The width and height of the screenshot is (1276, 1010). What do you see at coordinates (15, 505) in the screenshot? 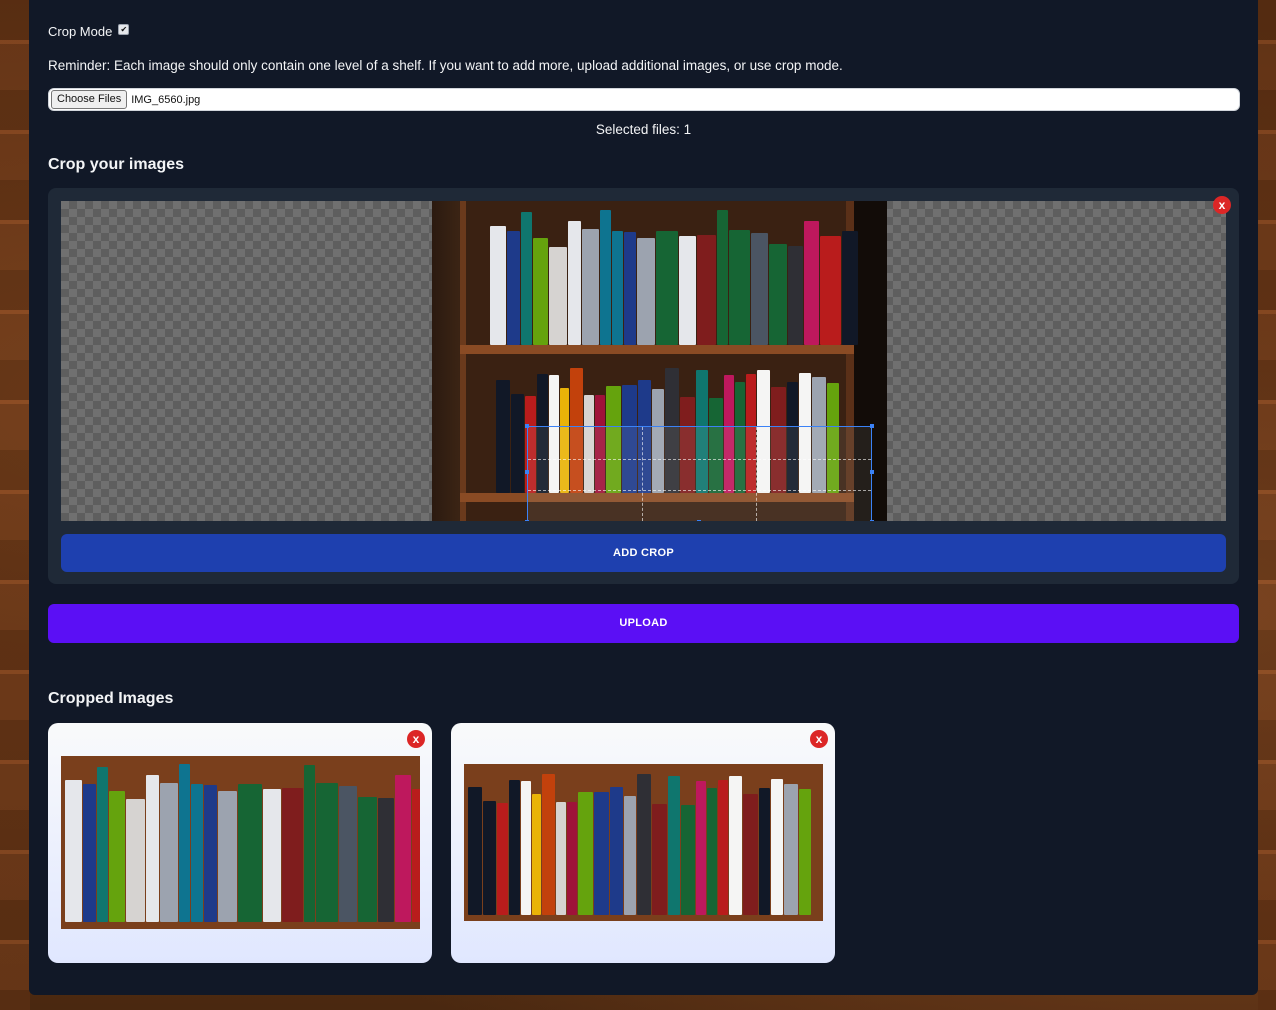
I see `background-bookshelf-left` at bounding box center [15, 505].